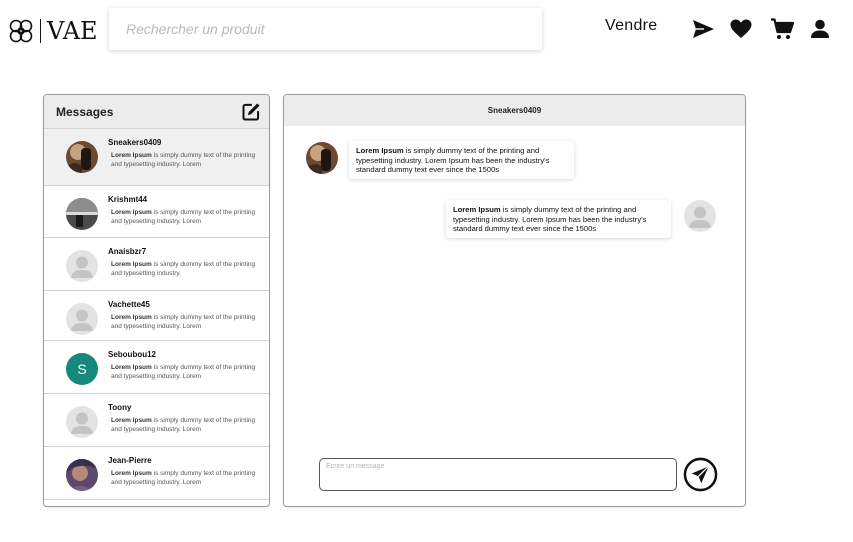 This screenshot has height=542, width=853. Describe the element at coordinates (127, 251) in the screenshot. I see `conversation-name: Anaisbzr7` at that location.